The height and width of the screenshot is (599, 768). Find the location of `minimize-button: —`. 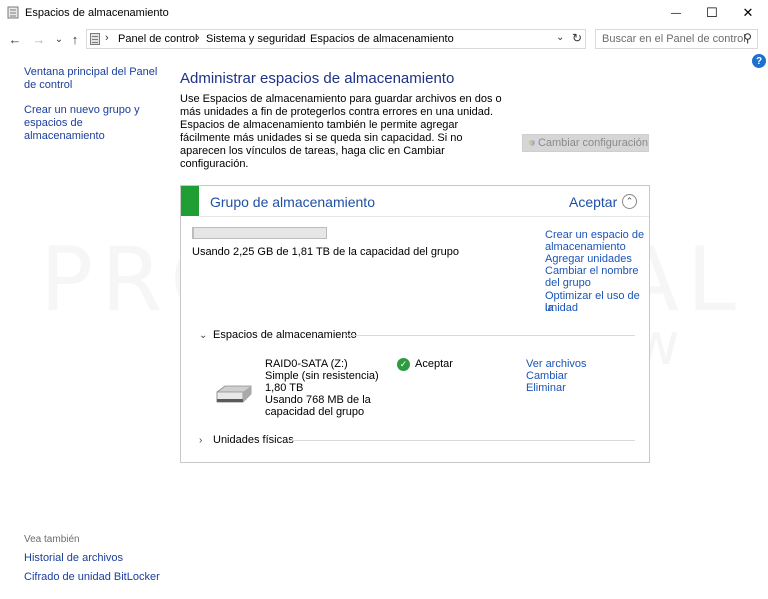

minimize-button: — is located at coordinates (676, 13).